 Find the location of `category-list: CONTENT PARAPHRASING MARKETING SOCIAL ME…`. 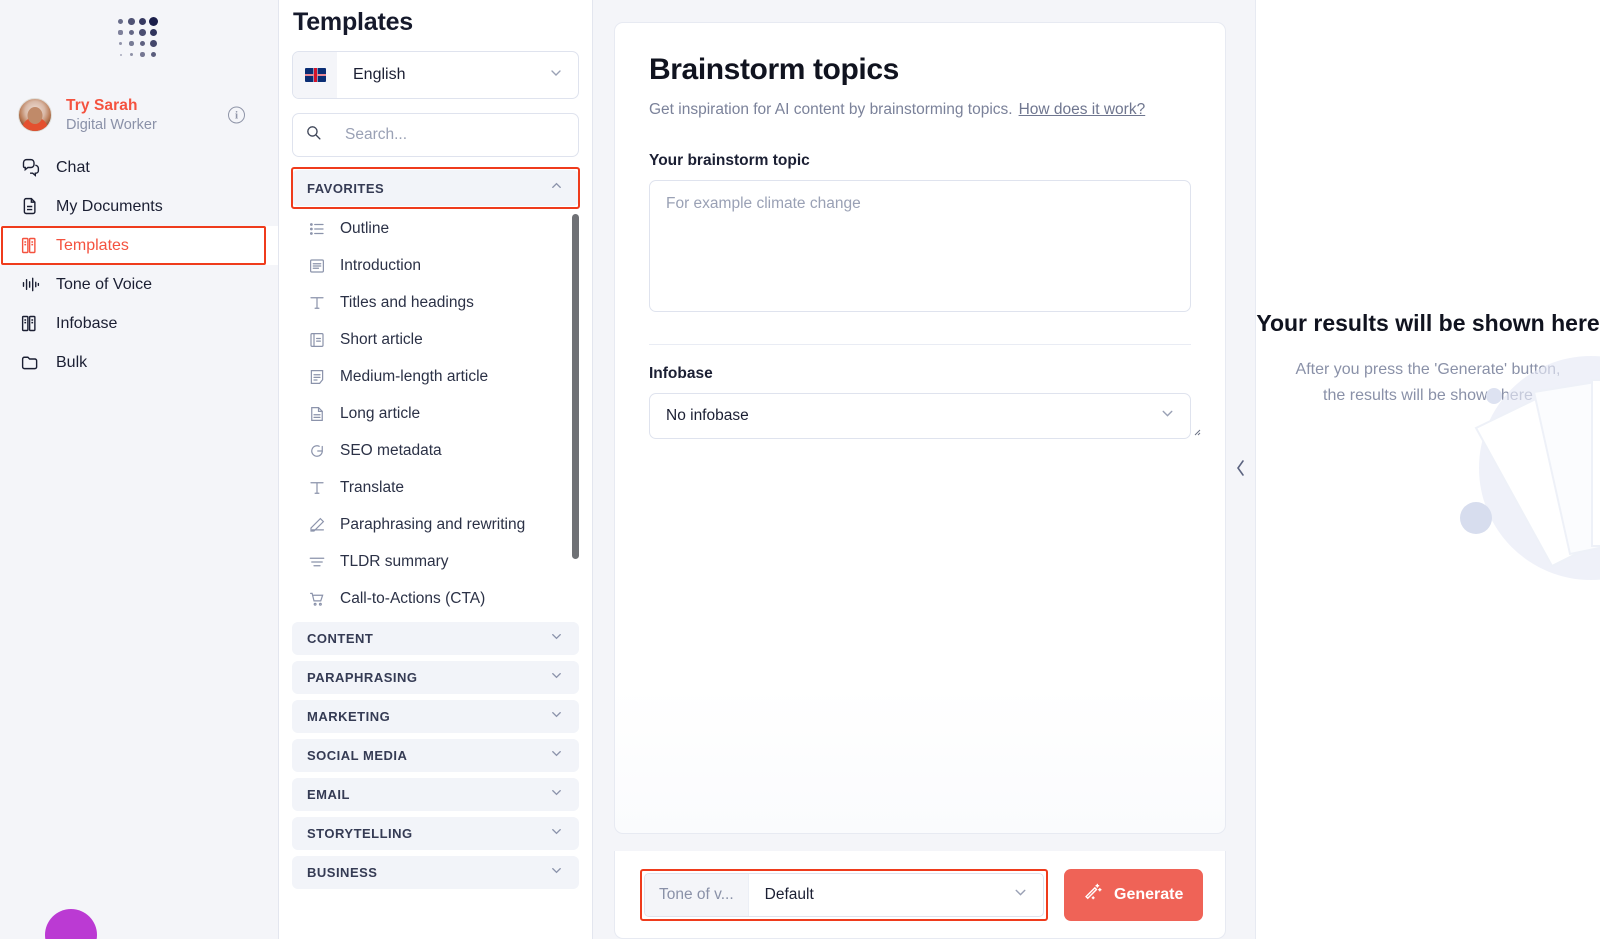

category-list: CONTENT PARAPHRASING MARKETING SOCIAL ME… is located at coordinates (435, 755).